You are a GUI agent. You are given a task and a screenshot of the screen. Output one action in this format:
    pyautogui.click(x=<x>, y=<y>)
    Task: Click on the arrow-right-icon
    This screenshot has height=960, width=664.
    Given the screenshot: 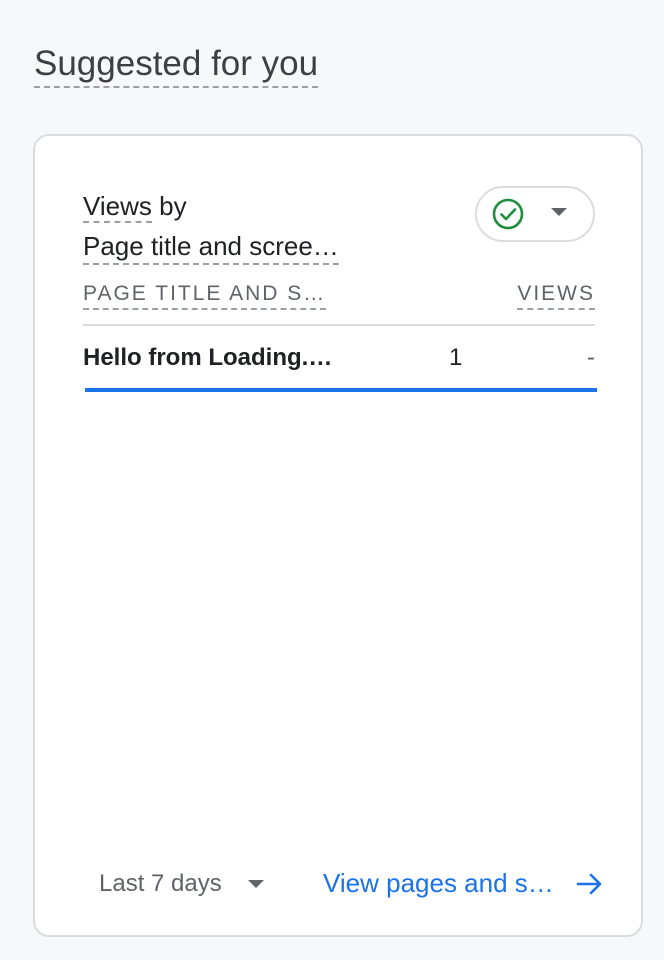 What is the action you would take?
    pyautogui.click(x=589, y=883)
    